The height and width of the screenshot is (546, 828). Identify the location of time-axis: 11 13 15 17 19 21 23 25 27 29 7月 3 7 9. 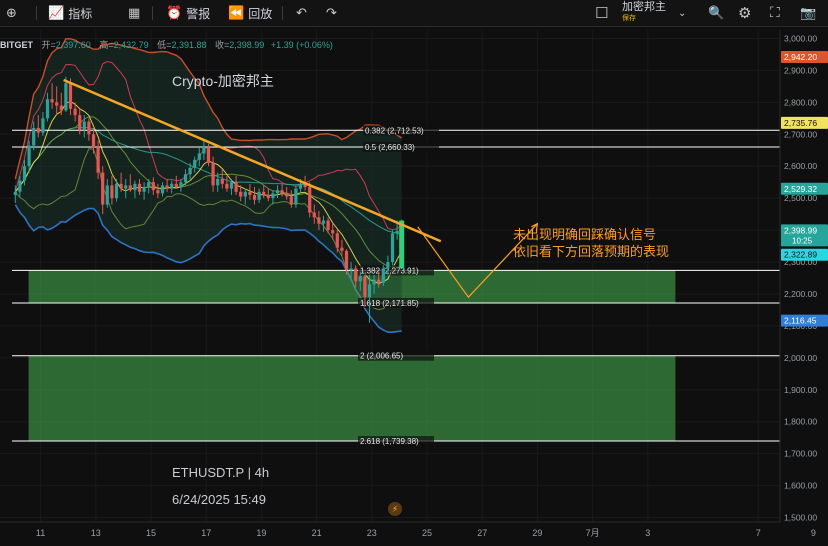
(408, 529).